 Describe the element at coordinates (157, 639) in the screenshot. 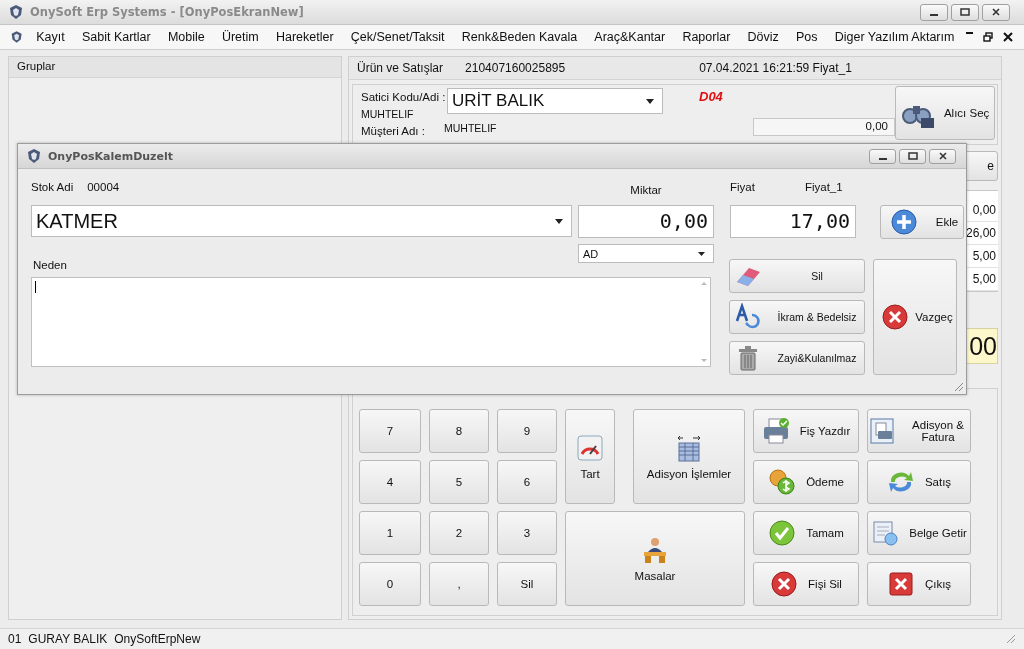

I see `status-text: OnySoftErpNew` at that location.